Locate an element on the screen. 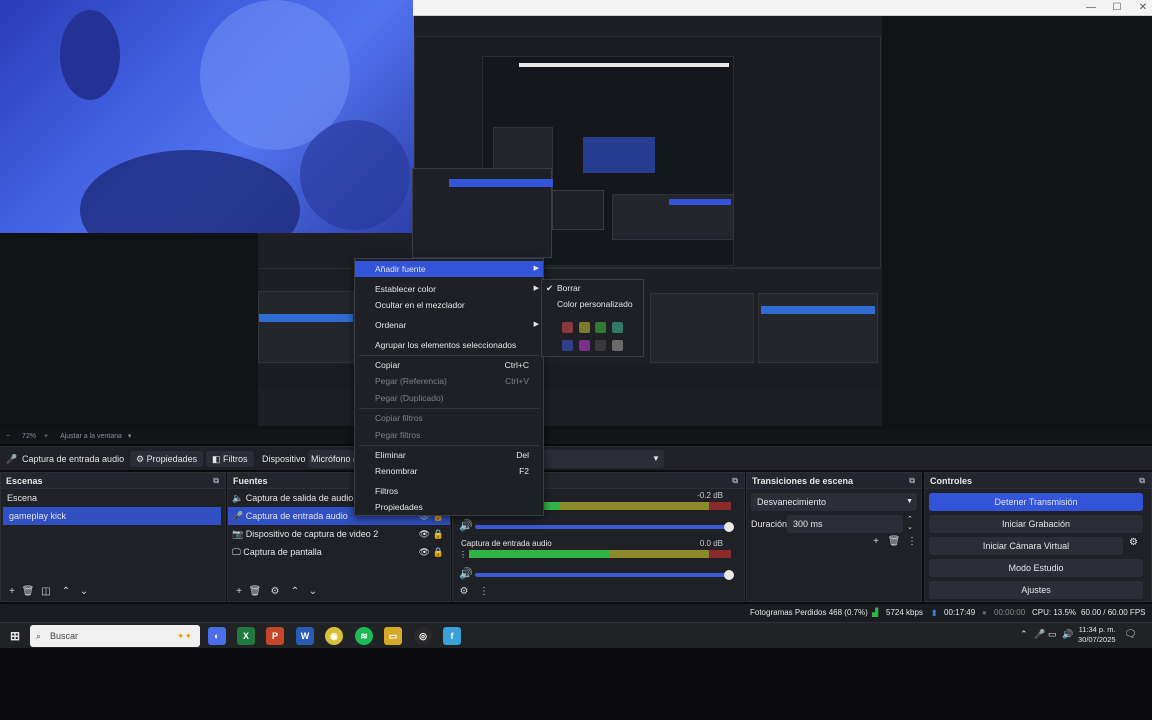 The height and width of the screenshot is (720, 1152). scene-item-selected: gameplay kick is located at coordinates (112, 516).